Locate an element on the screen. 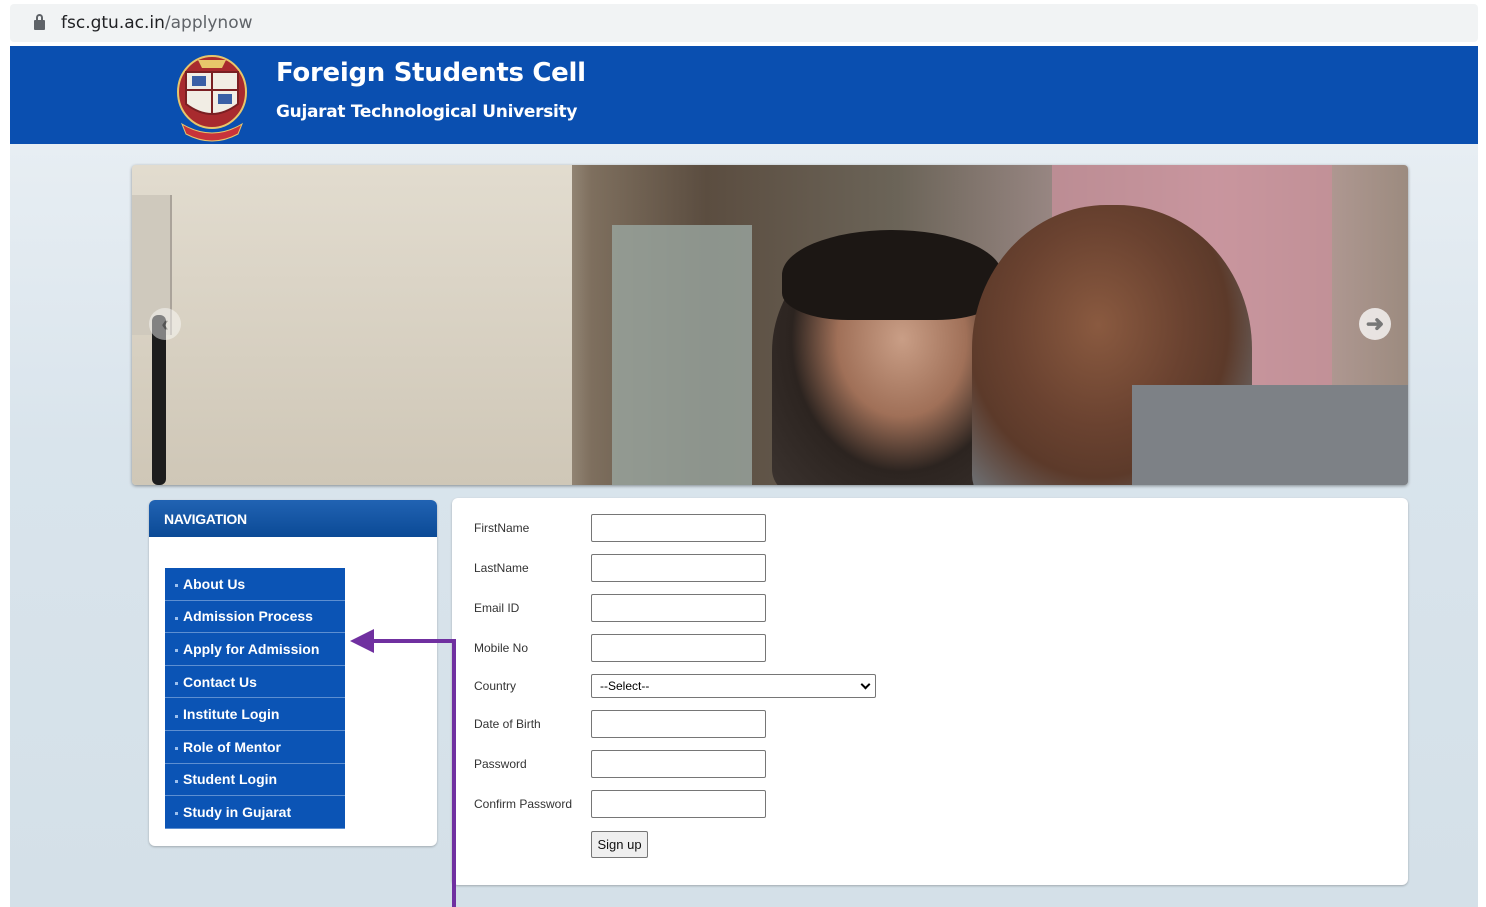  form-row-lastname: LastName is located at coordinates (620, 568).